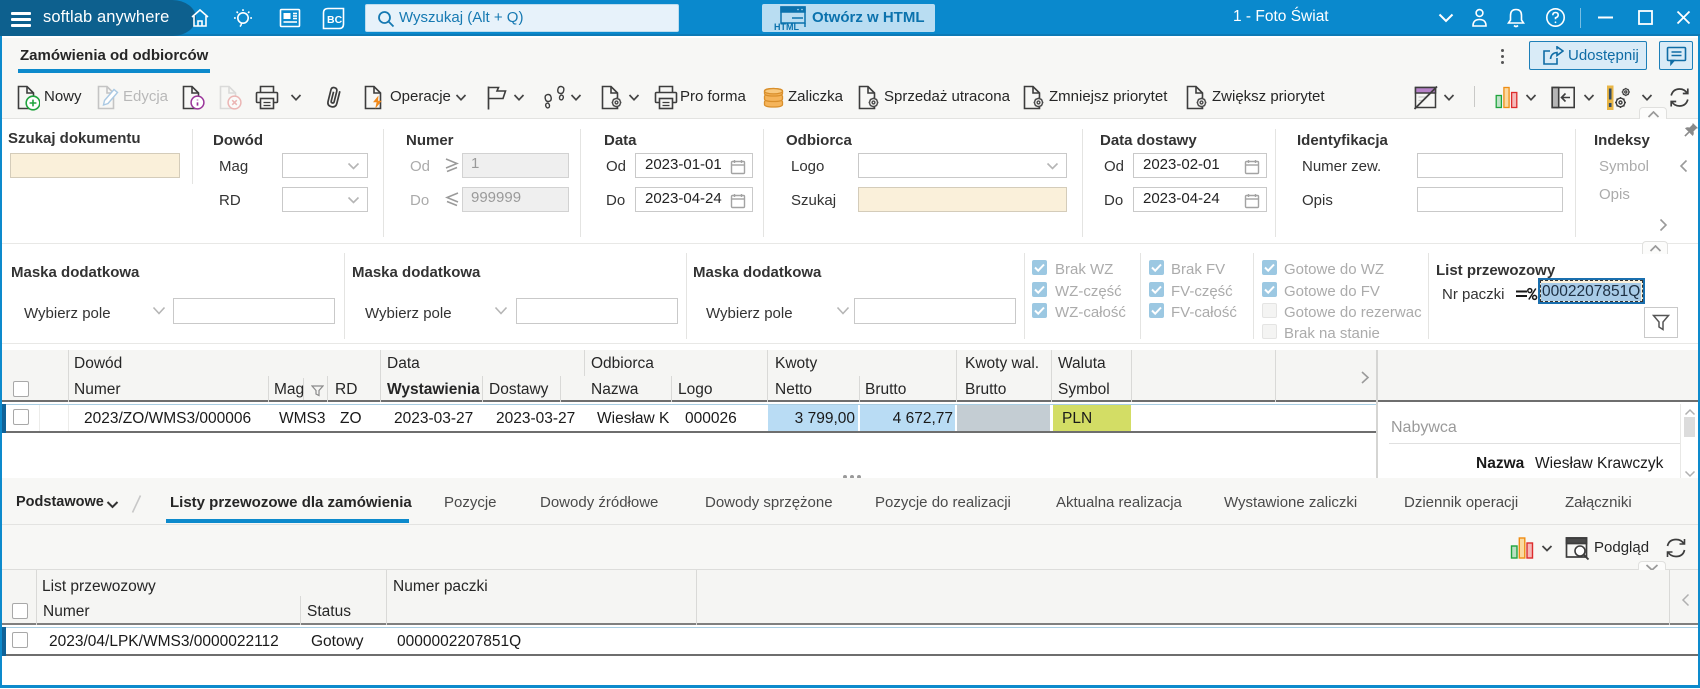 The height and width of the screenshot is (689, 1700). Describe the element at coordinates (335, 20) in the screenshot. I see `svg-text: BC` at that location.